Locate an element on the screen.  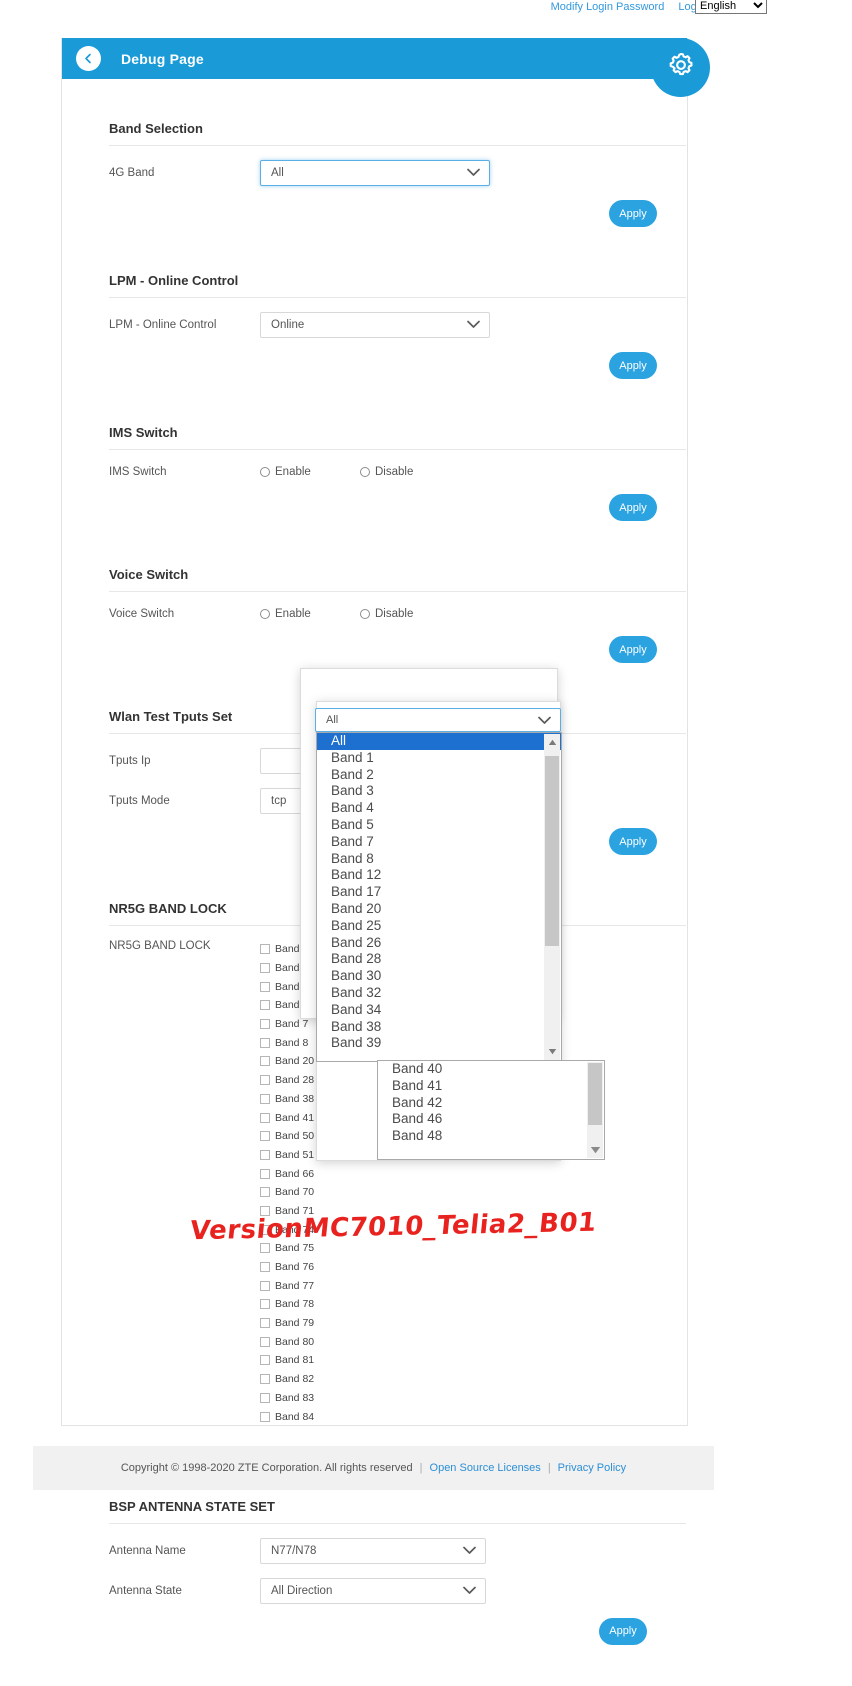
dropdown-option: Band 4 is located at coordinates (439, 808).